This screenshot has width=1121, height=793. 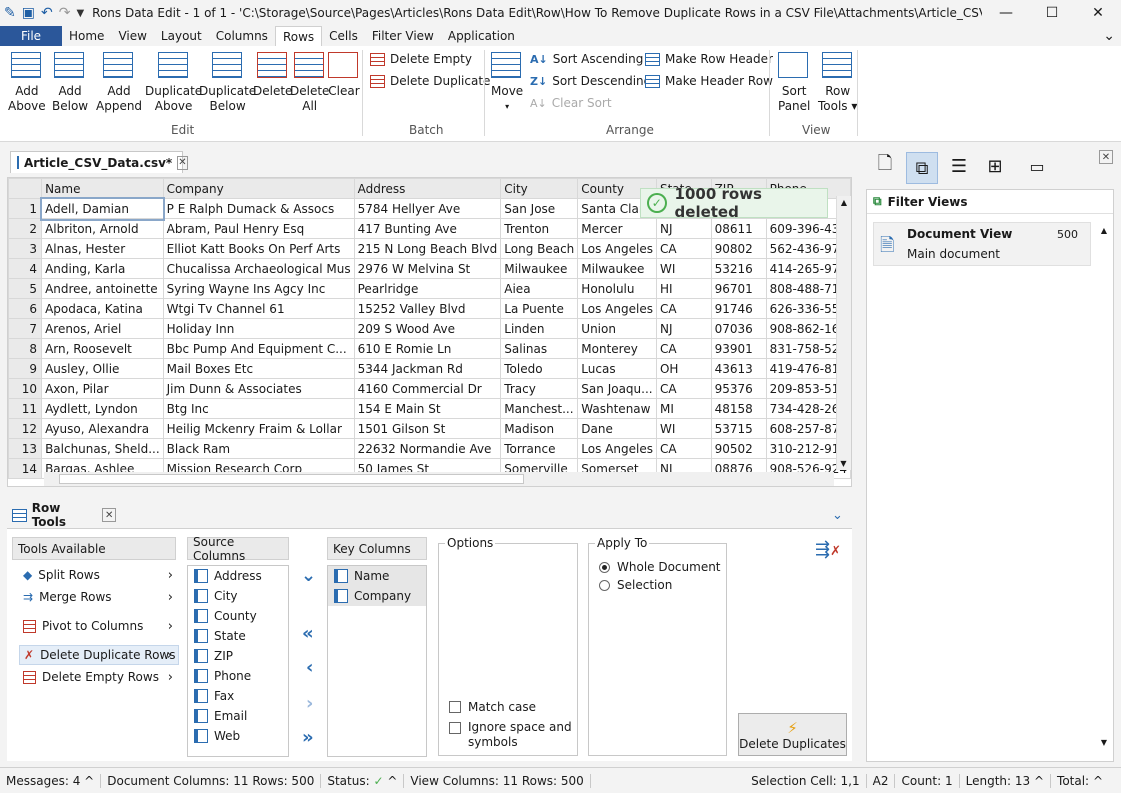 What do you see at coordinates (102, 408) in the screenshot?
I see `table-cell: Aydlett, Lyndon` at bounding box center [102, 408].